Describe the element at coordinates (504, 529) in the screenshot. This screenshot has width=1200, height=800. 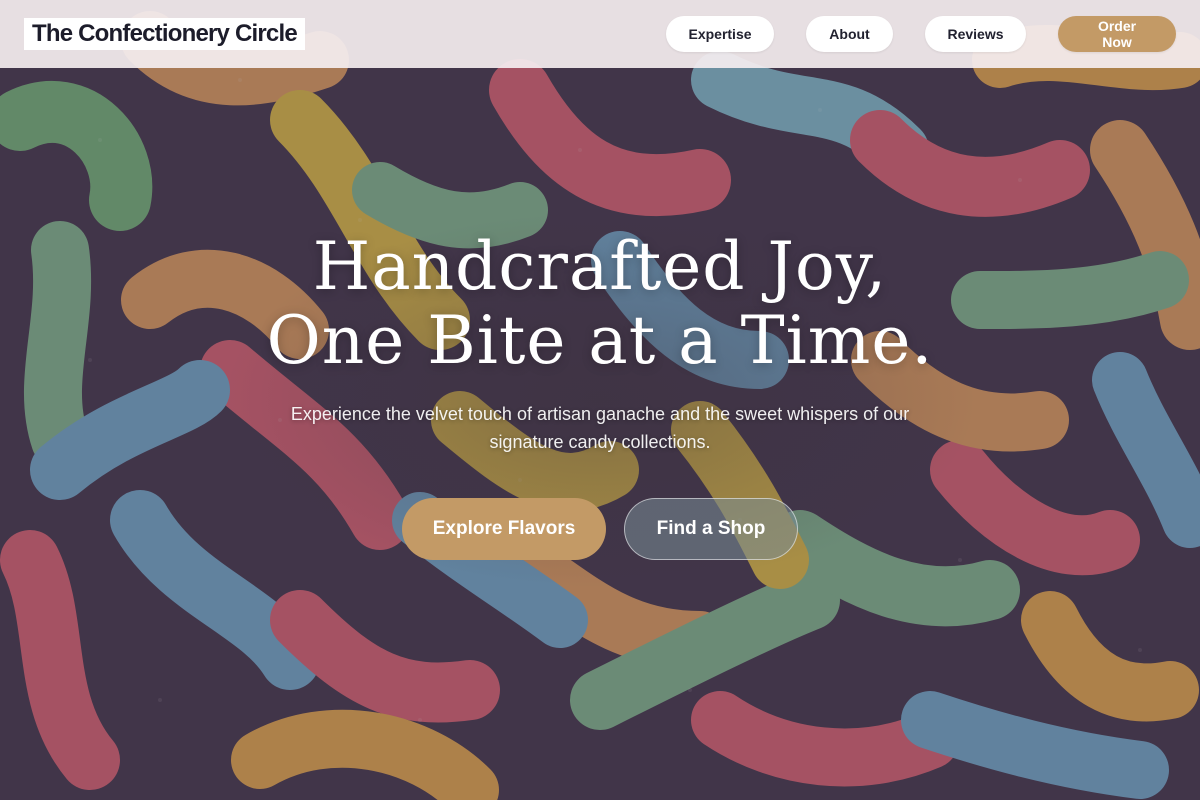
I see `explore-flavors-button: Explore Flavors` at that location.